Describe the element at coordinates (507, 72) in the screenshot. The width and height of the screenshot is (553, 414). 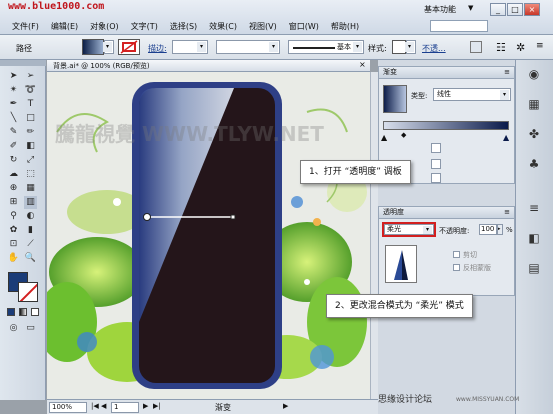
I see `gradient-panel-menu-icon: ≡` at that location.